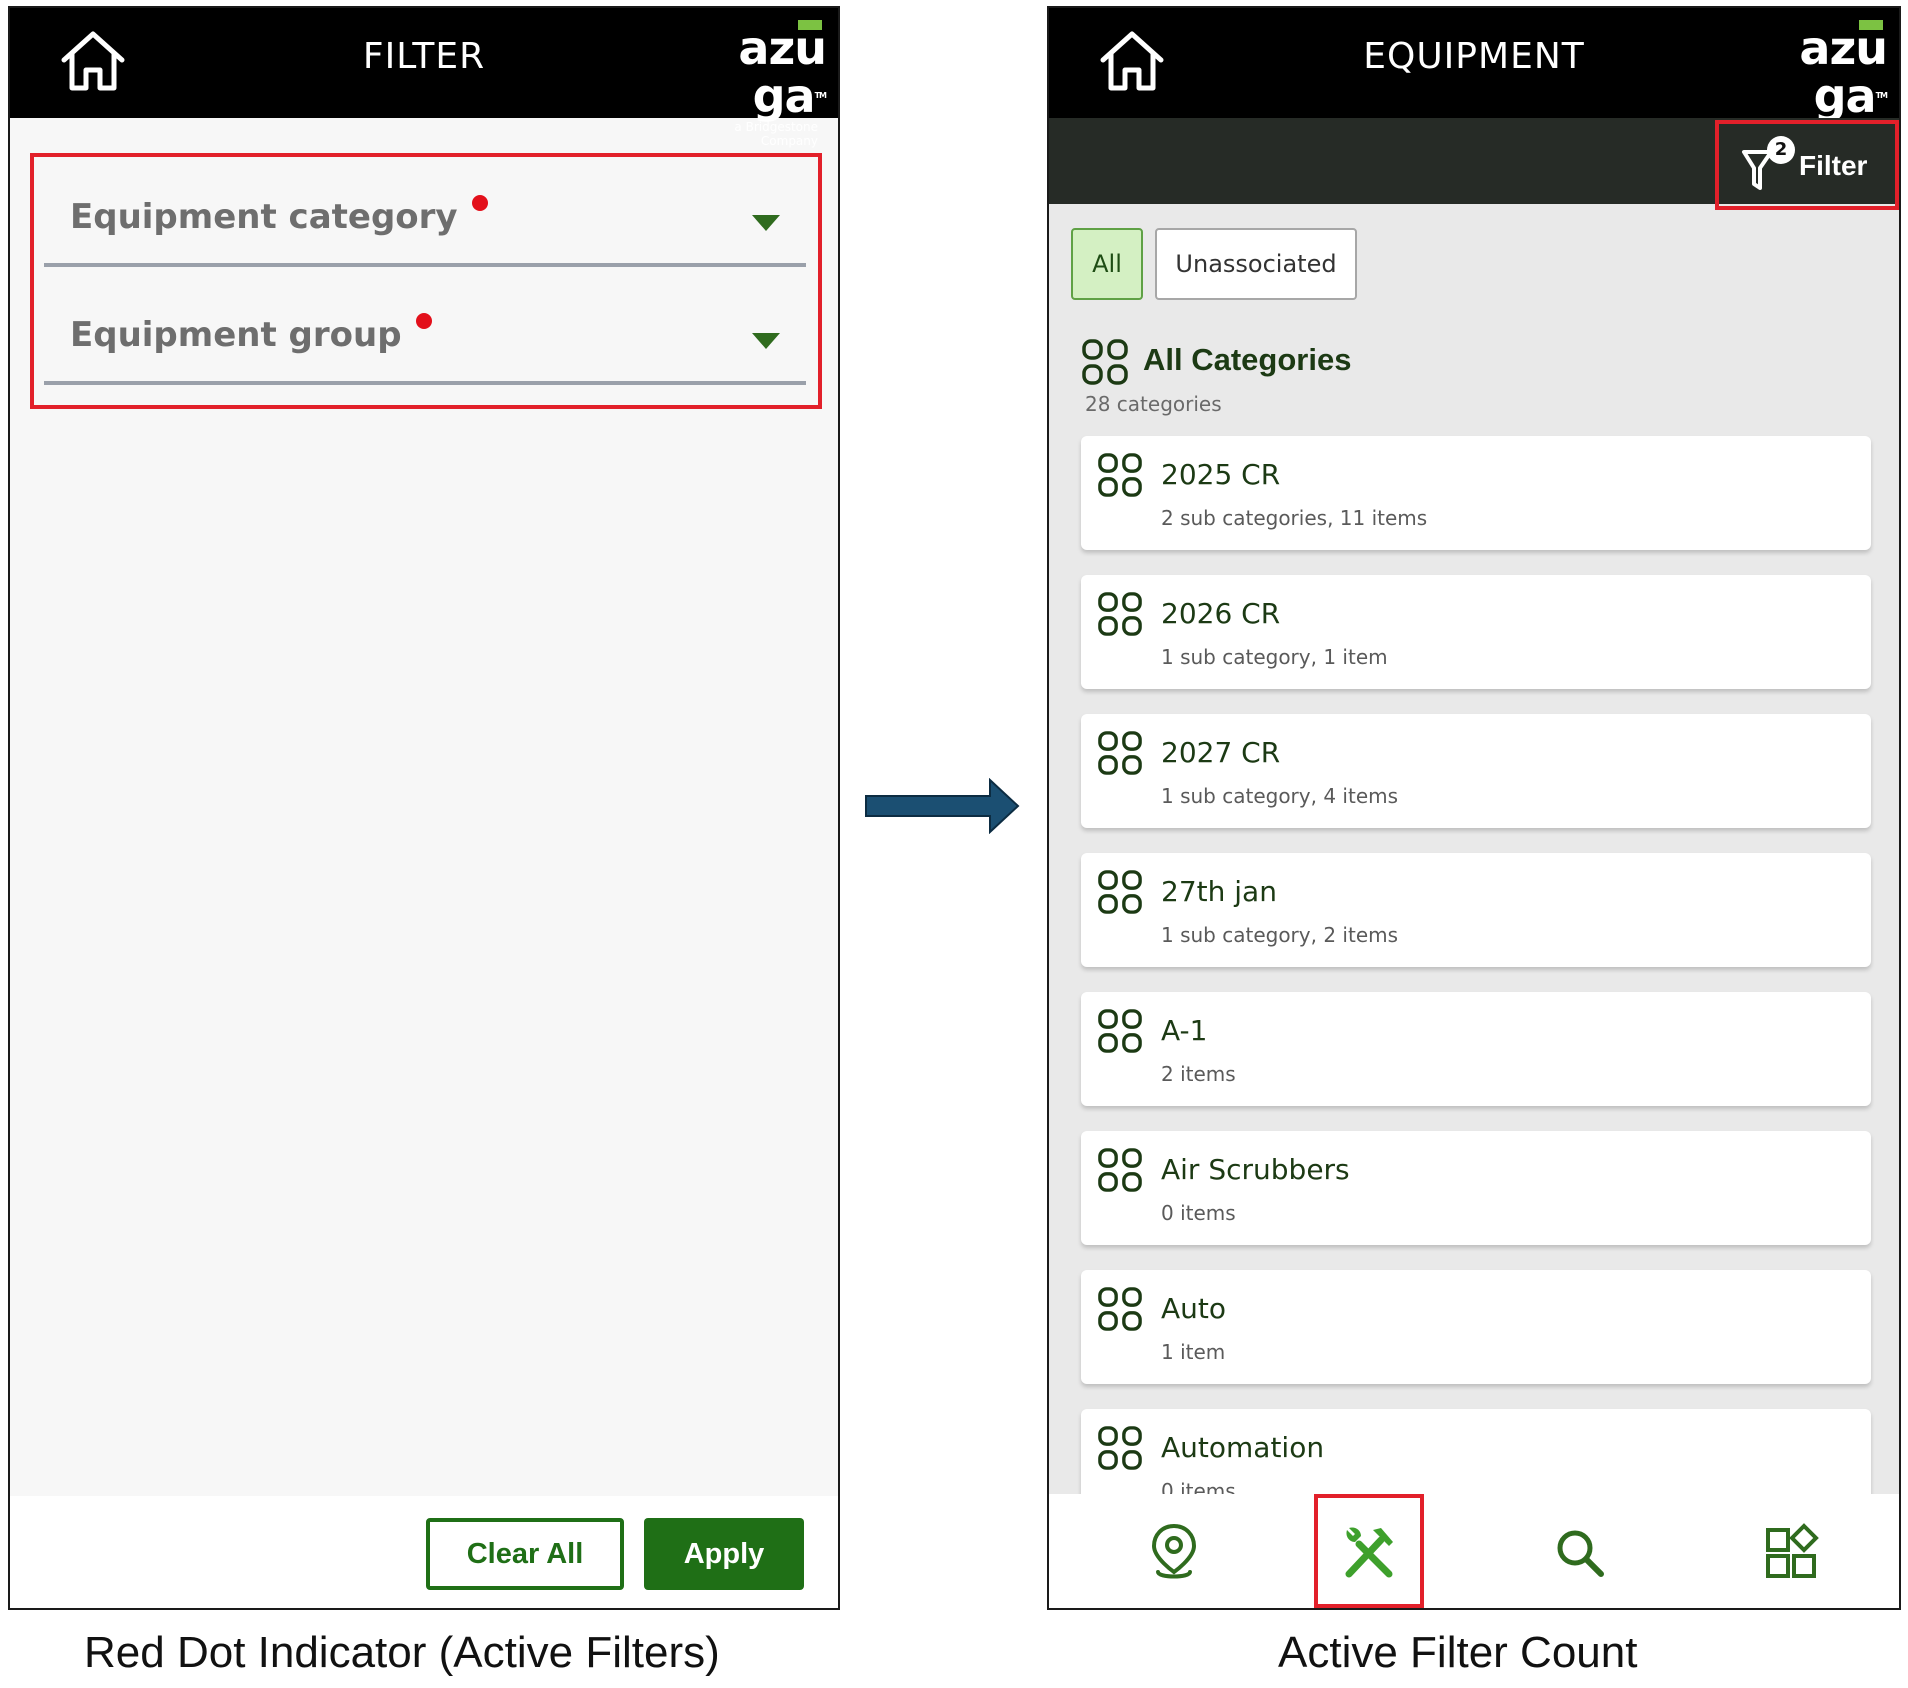  Describe the element at coordinates (942, 806) in the screenshot. I see `arrow-right-icon` at that location.